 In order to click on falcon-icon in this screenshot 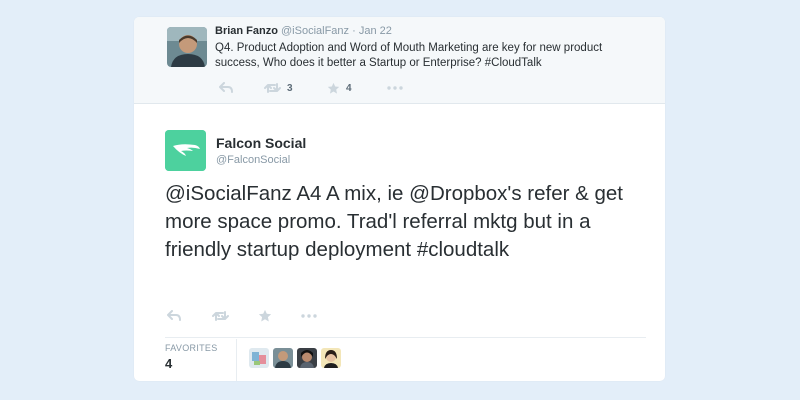, I will do `click(185, 150)`.